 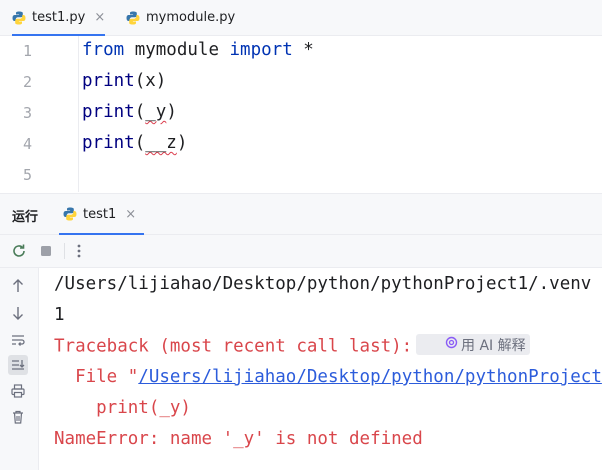 I want to click on explain-with-ai-label: 用 AI 解释, so click(x=493, y=345).